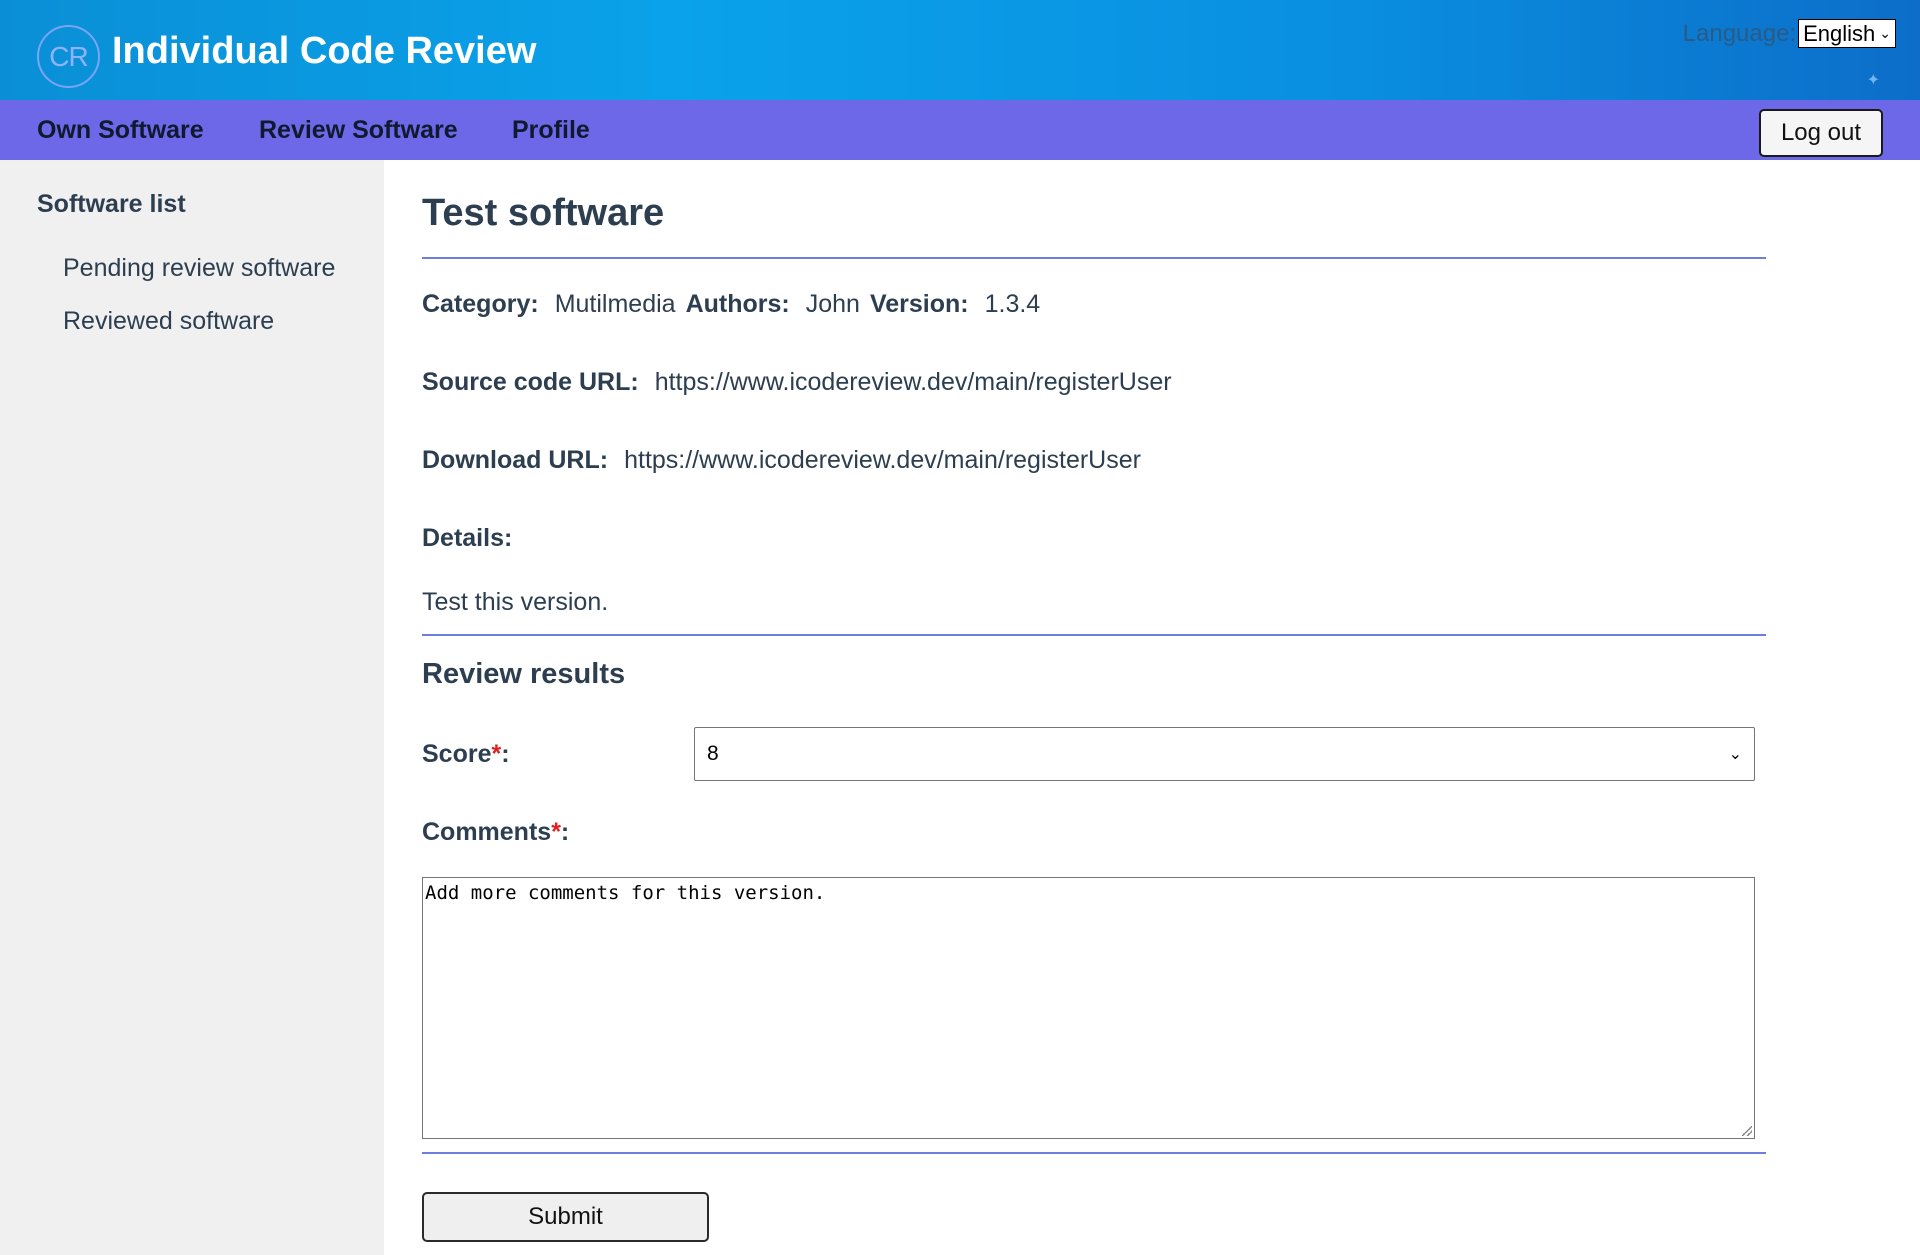 Image resolution: width=1920 pixels, height=1255 pixels. I want to click on score-row: Score*:, so click(466, 754).